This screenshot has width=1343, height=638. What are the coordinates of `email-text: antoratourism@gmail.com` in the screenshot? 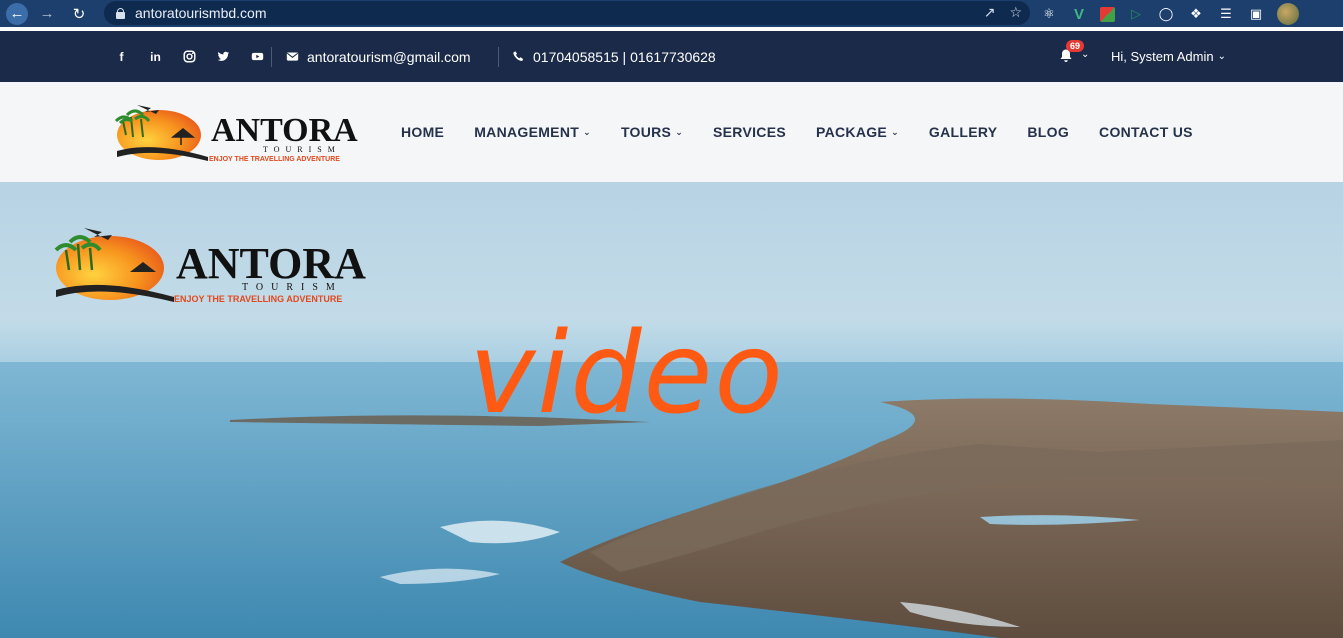 It's located at (389, 57).